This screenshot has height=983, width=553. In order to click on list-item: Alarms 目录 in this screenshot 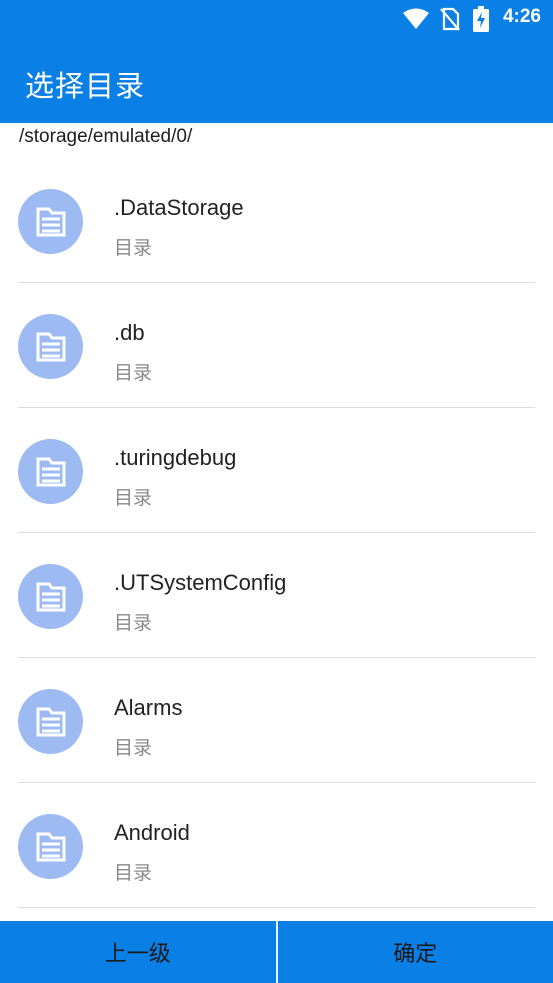, I will do `click(276, 720)`.